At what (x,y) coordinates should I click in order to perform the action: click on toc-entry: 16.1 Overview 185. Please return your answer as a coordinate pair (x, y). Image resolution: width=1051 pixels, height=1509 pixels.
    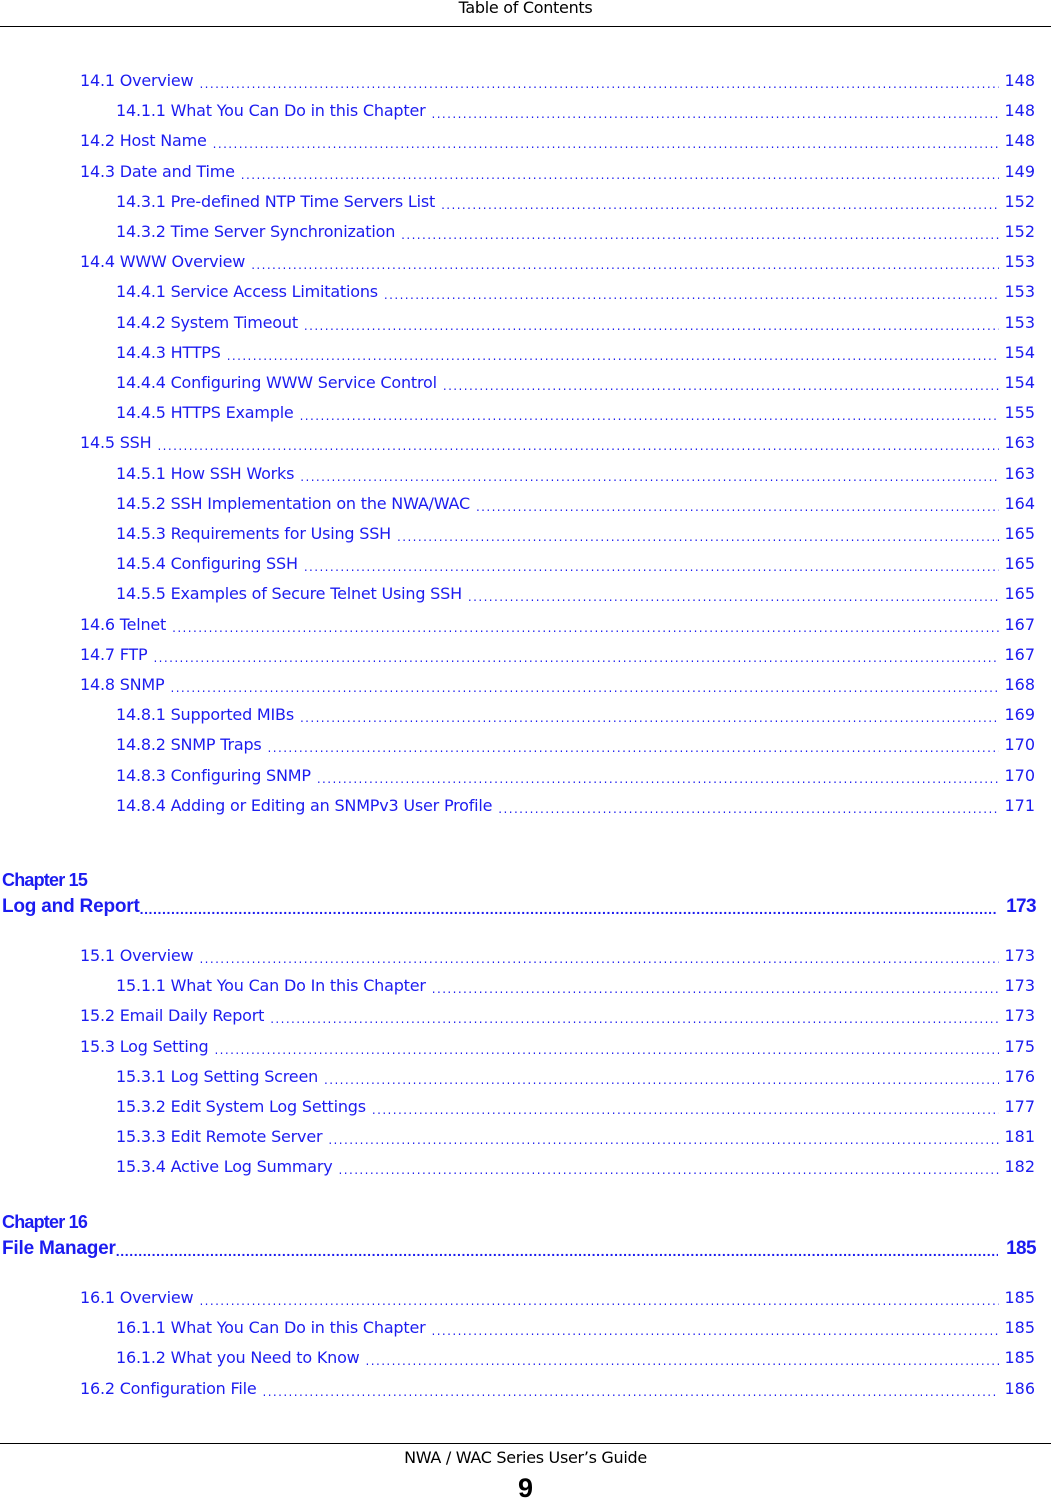
    Looking at the image, I should click on (517, 1300).